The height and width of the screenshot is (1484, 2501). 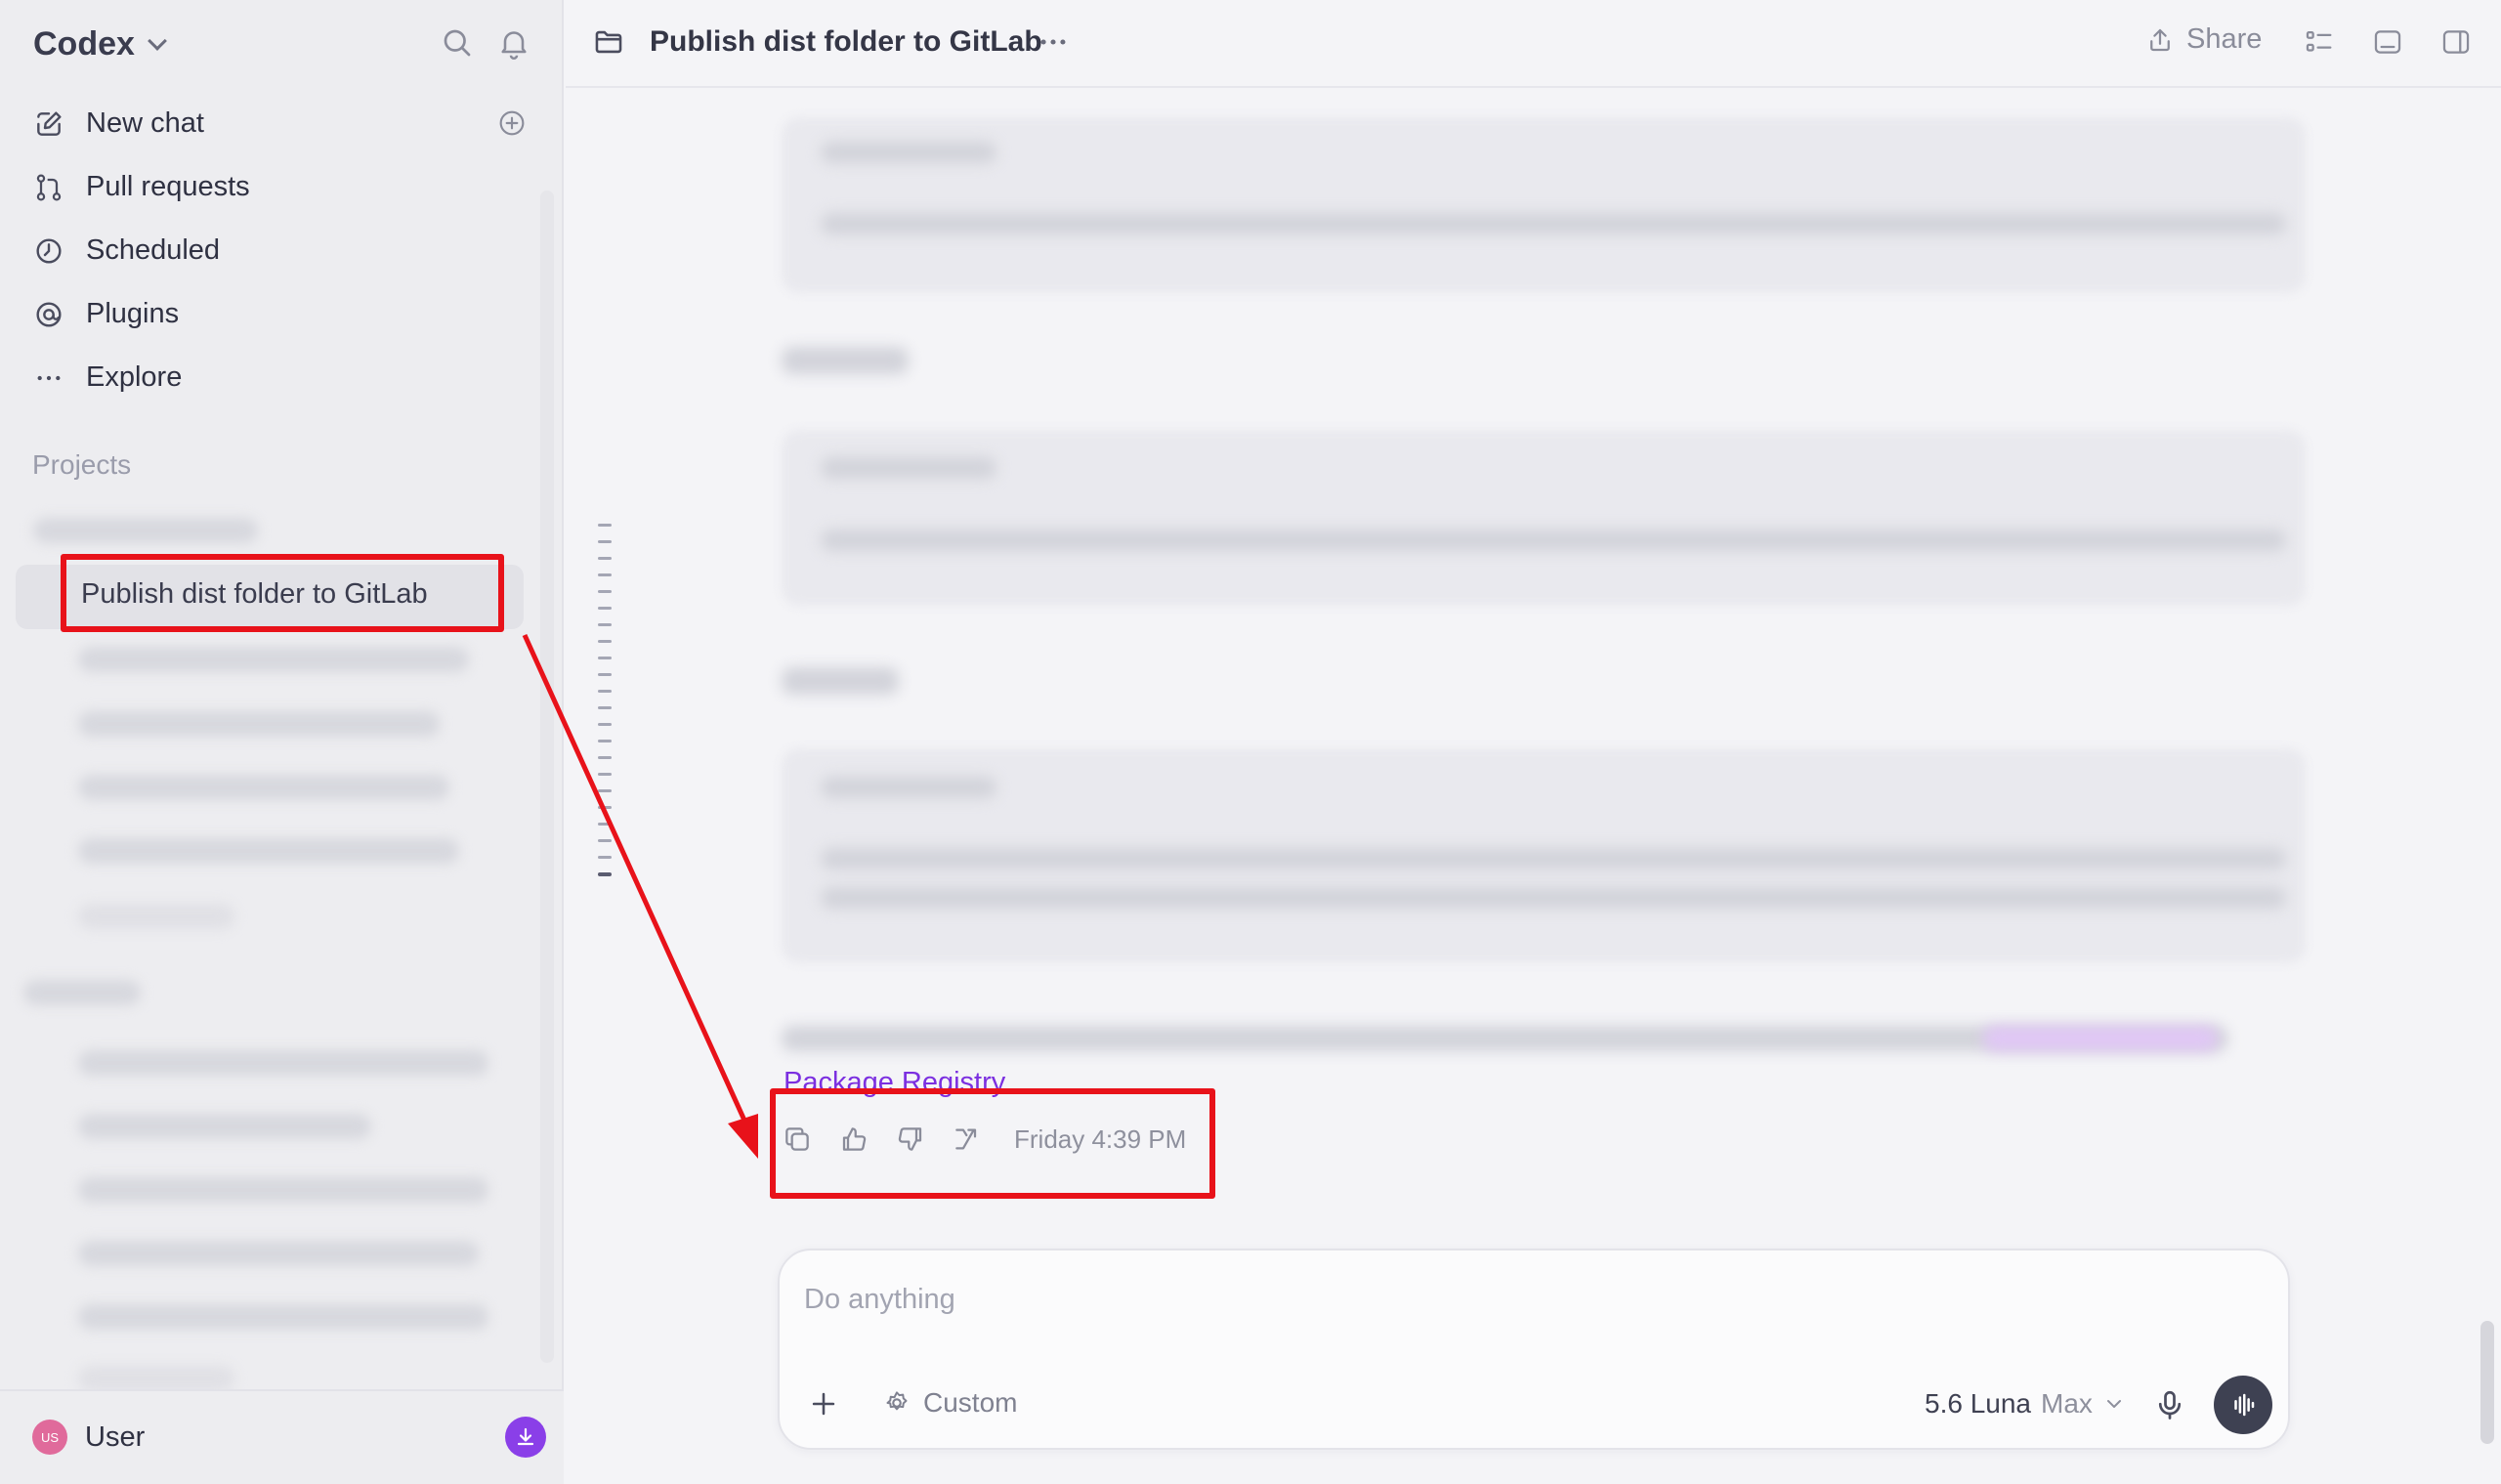 I want to click on download-button, so click(x=525, y=1438).